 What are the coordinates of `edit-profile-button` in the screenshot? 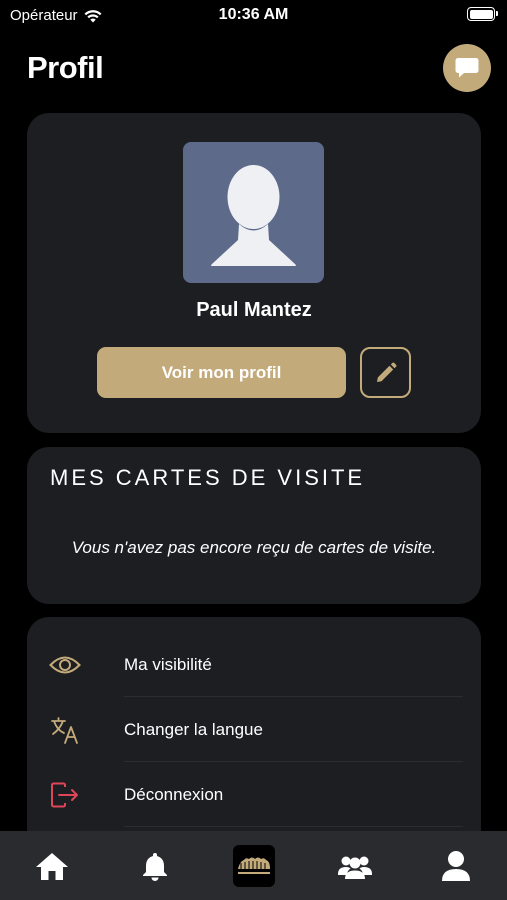 It's located at (385, 372).